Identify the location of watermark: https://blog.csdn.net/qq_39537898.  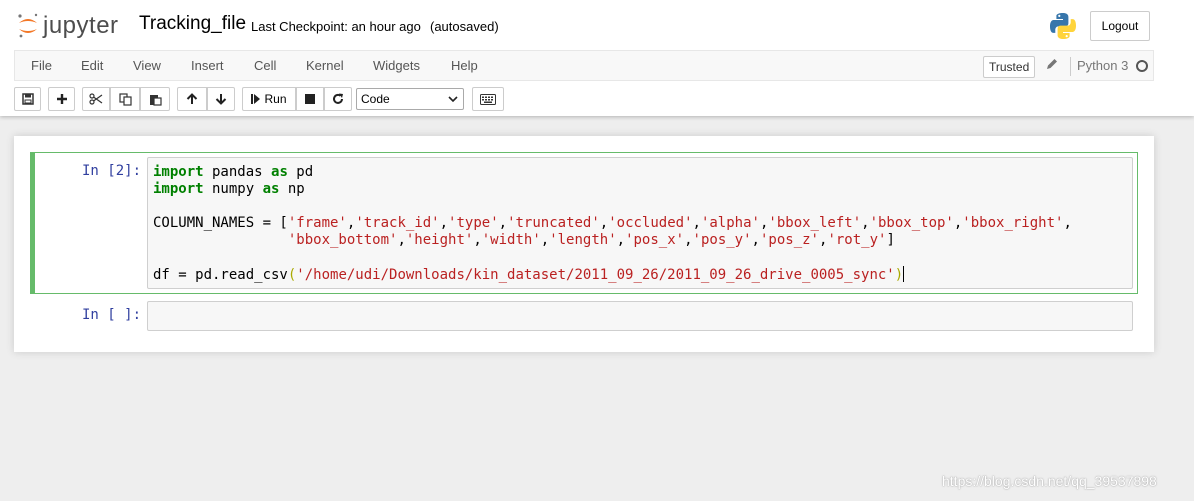
(1049, 481).